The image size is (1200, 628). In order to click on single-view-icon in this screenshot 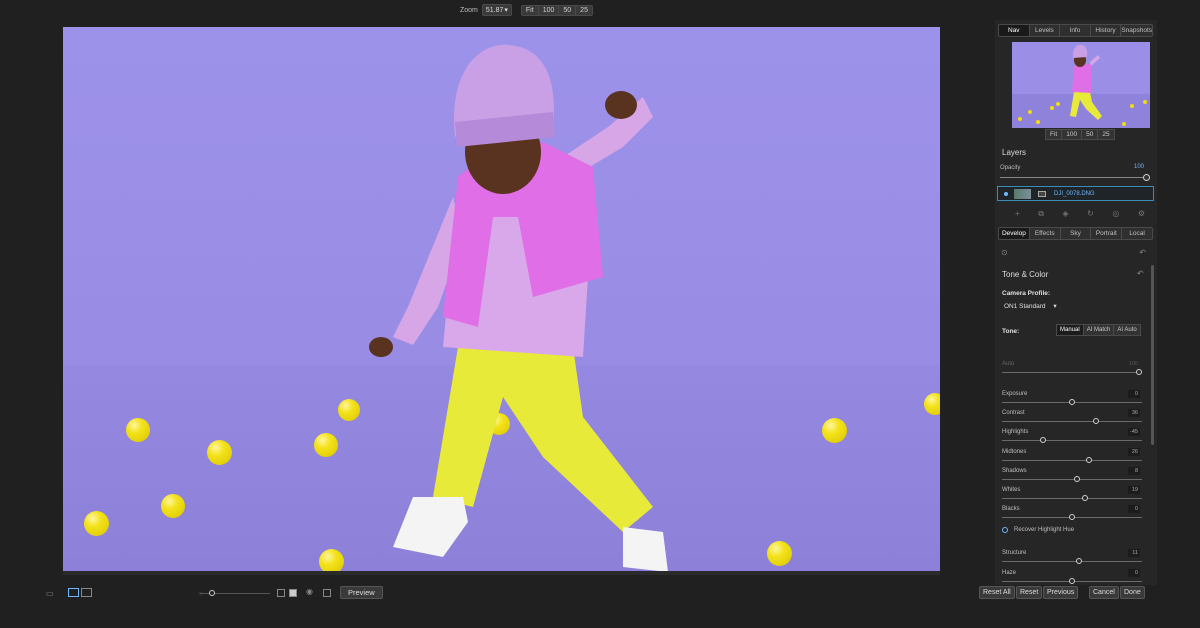, I will do `click(73, 592)`.